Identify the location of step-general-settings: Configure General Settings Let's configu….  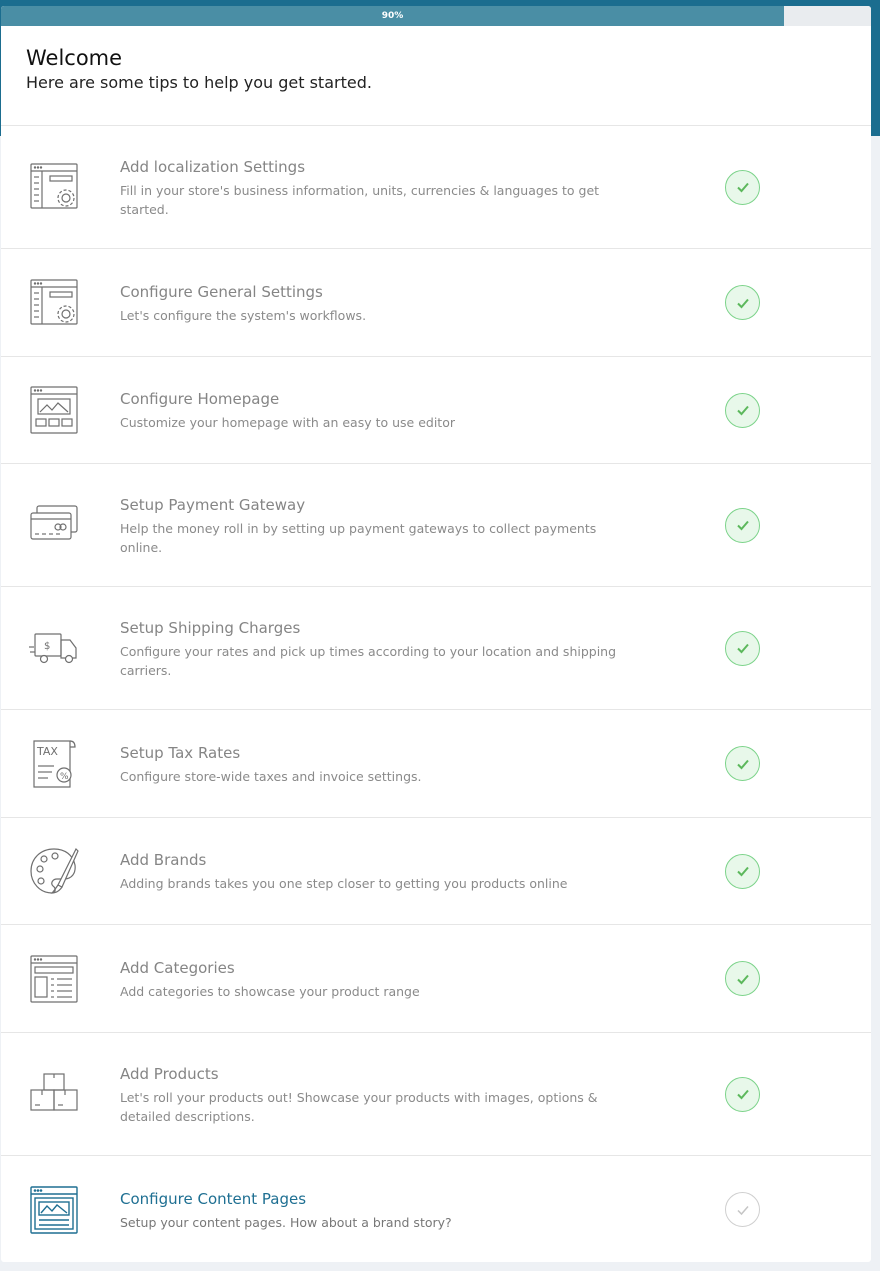
(436, 303).